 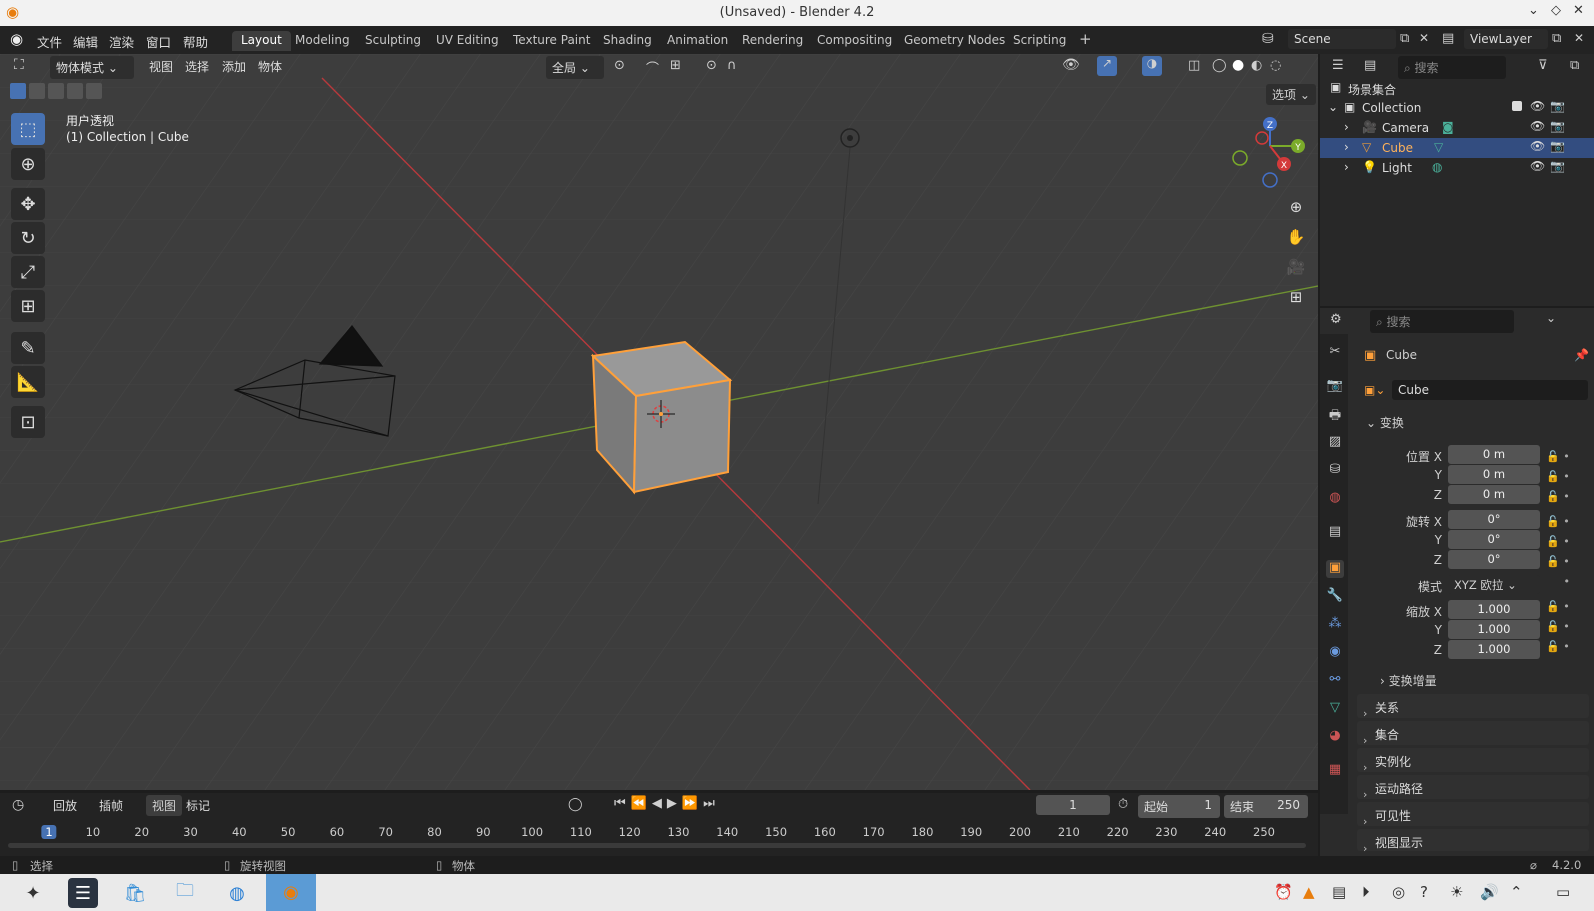 What do you see at coordinates (1473, 760) in the screenshot?
I see `section-instancing: 实例化` at bounding box center [1473, 760].